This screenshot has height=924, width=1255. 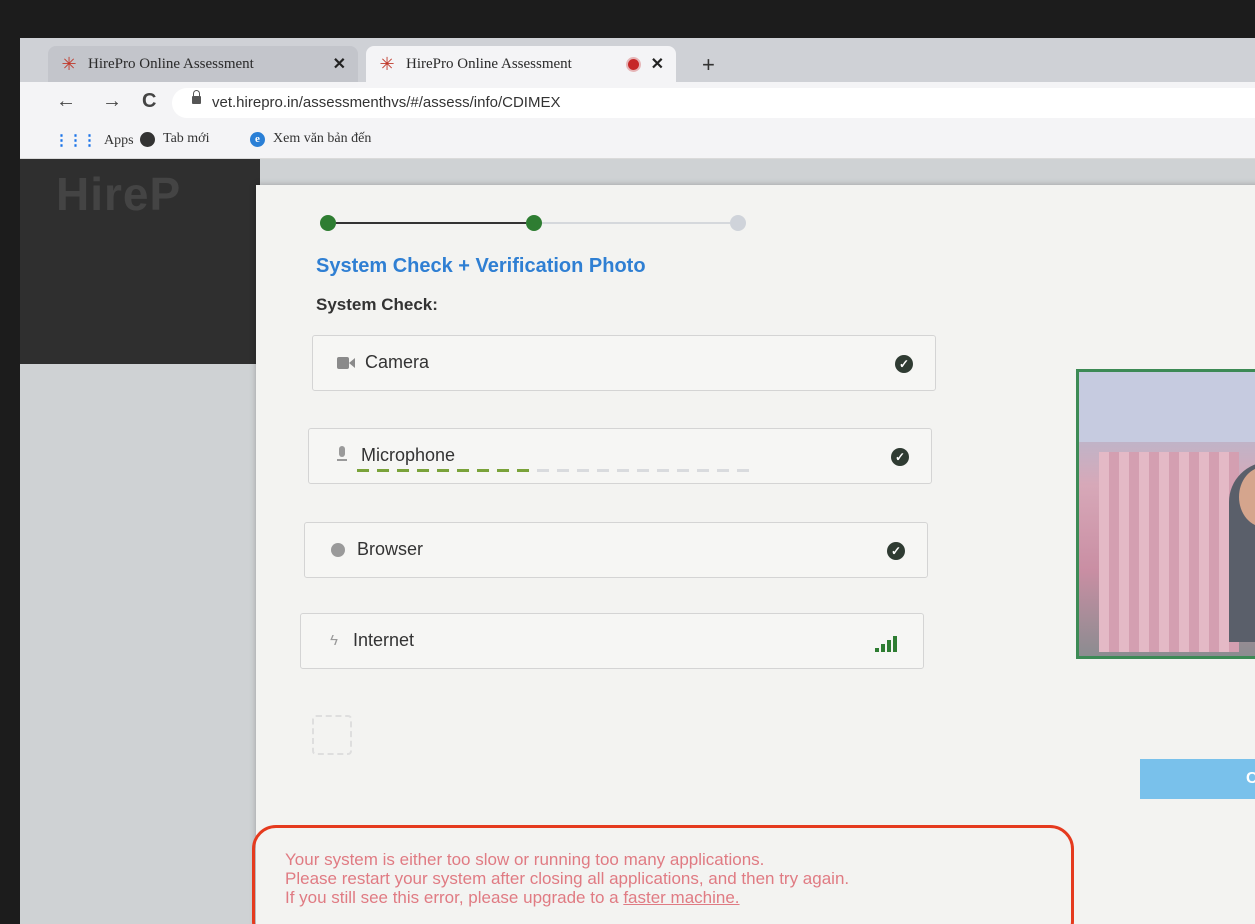 I want to click on back-button: ←, so click(x=66, y=101).